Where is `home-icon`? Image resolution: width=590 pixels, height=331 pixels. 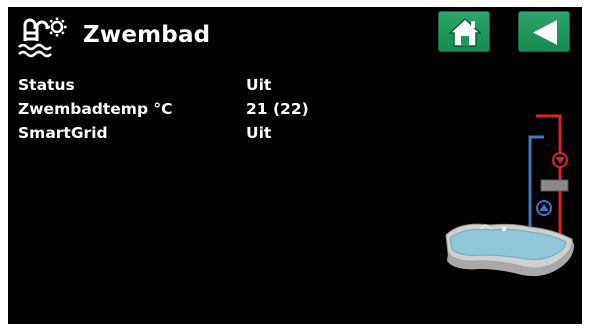
home-icon is located at coordinates (465, 32).